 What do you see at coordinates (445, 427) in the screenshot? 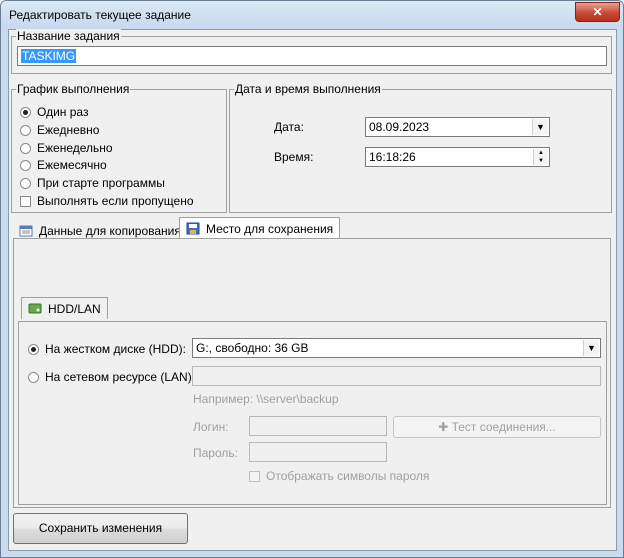
I see `plus-icon: ✚` at bounding box center [445, 427].